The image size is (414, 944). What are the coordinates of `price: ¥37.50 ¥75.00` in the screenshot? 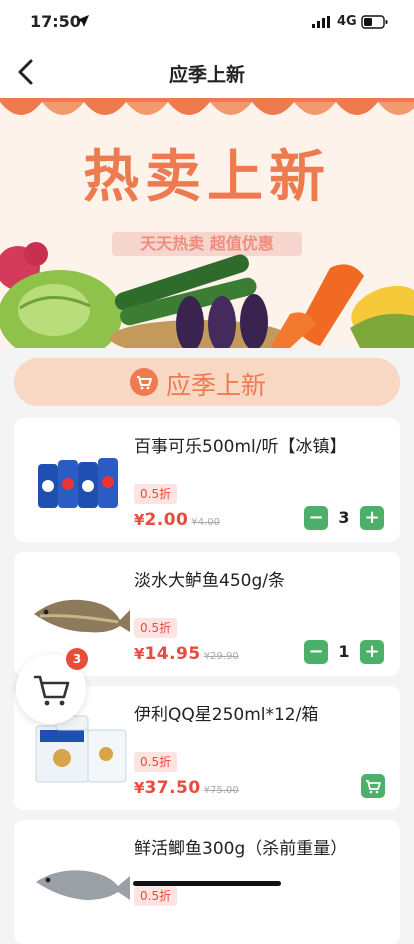 It's located at (186, 788).